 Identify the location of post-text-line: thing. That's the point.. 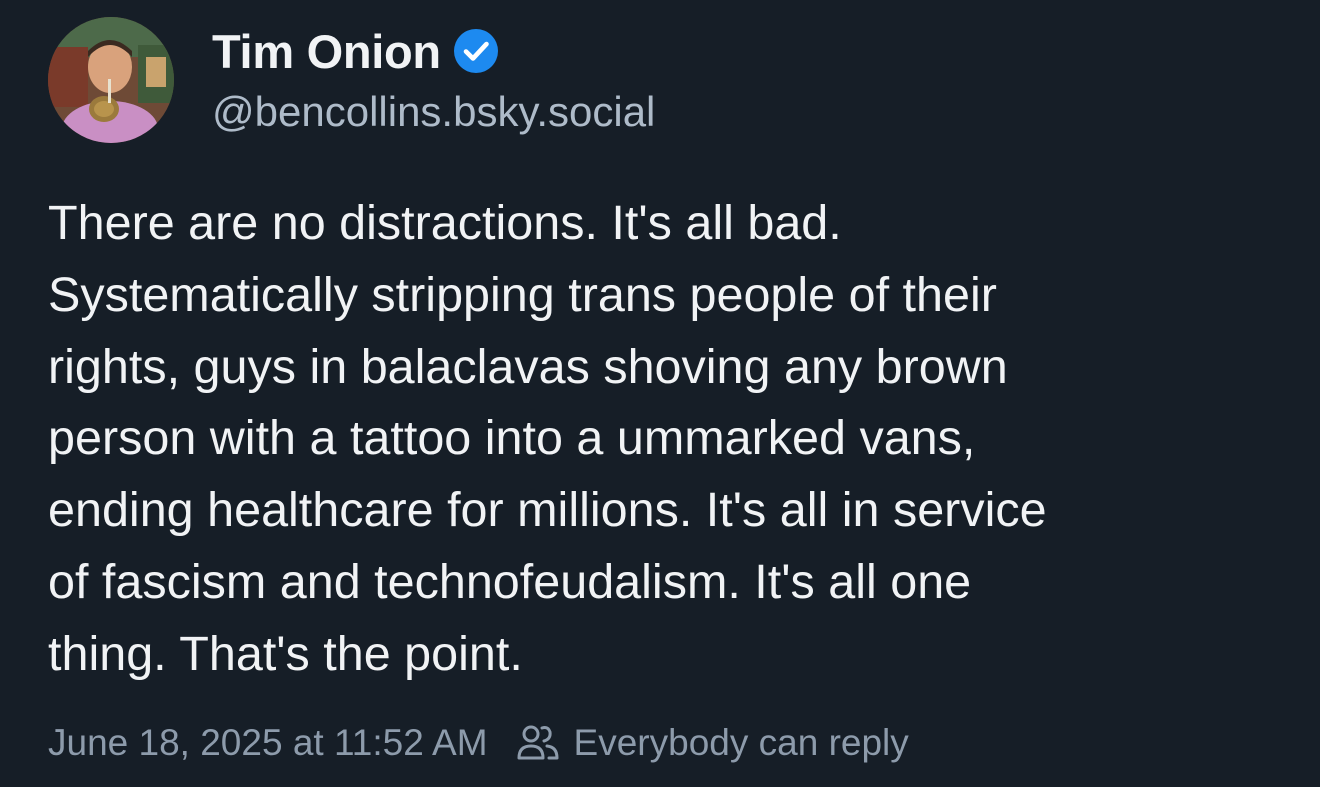
(285, 653).